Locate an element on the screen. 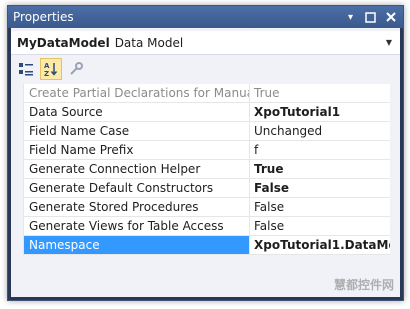 Image resolution: width=410 pixels, height=309 pixels. window-title: Properties is located at coordinates (43, 17).